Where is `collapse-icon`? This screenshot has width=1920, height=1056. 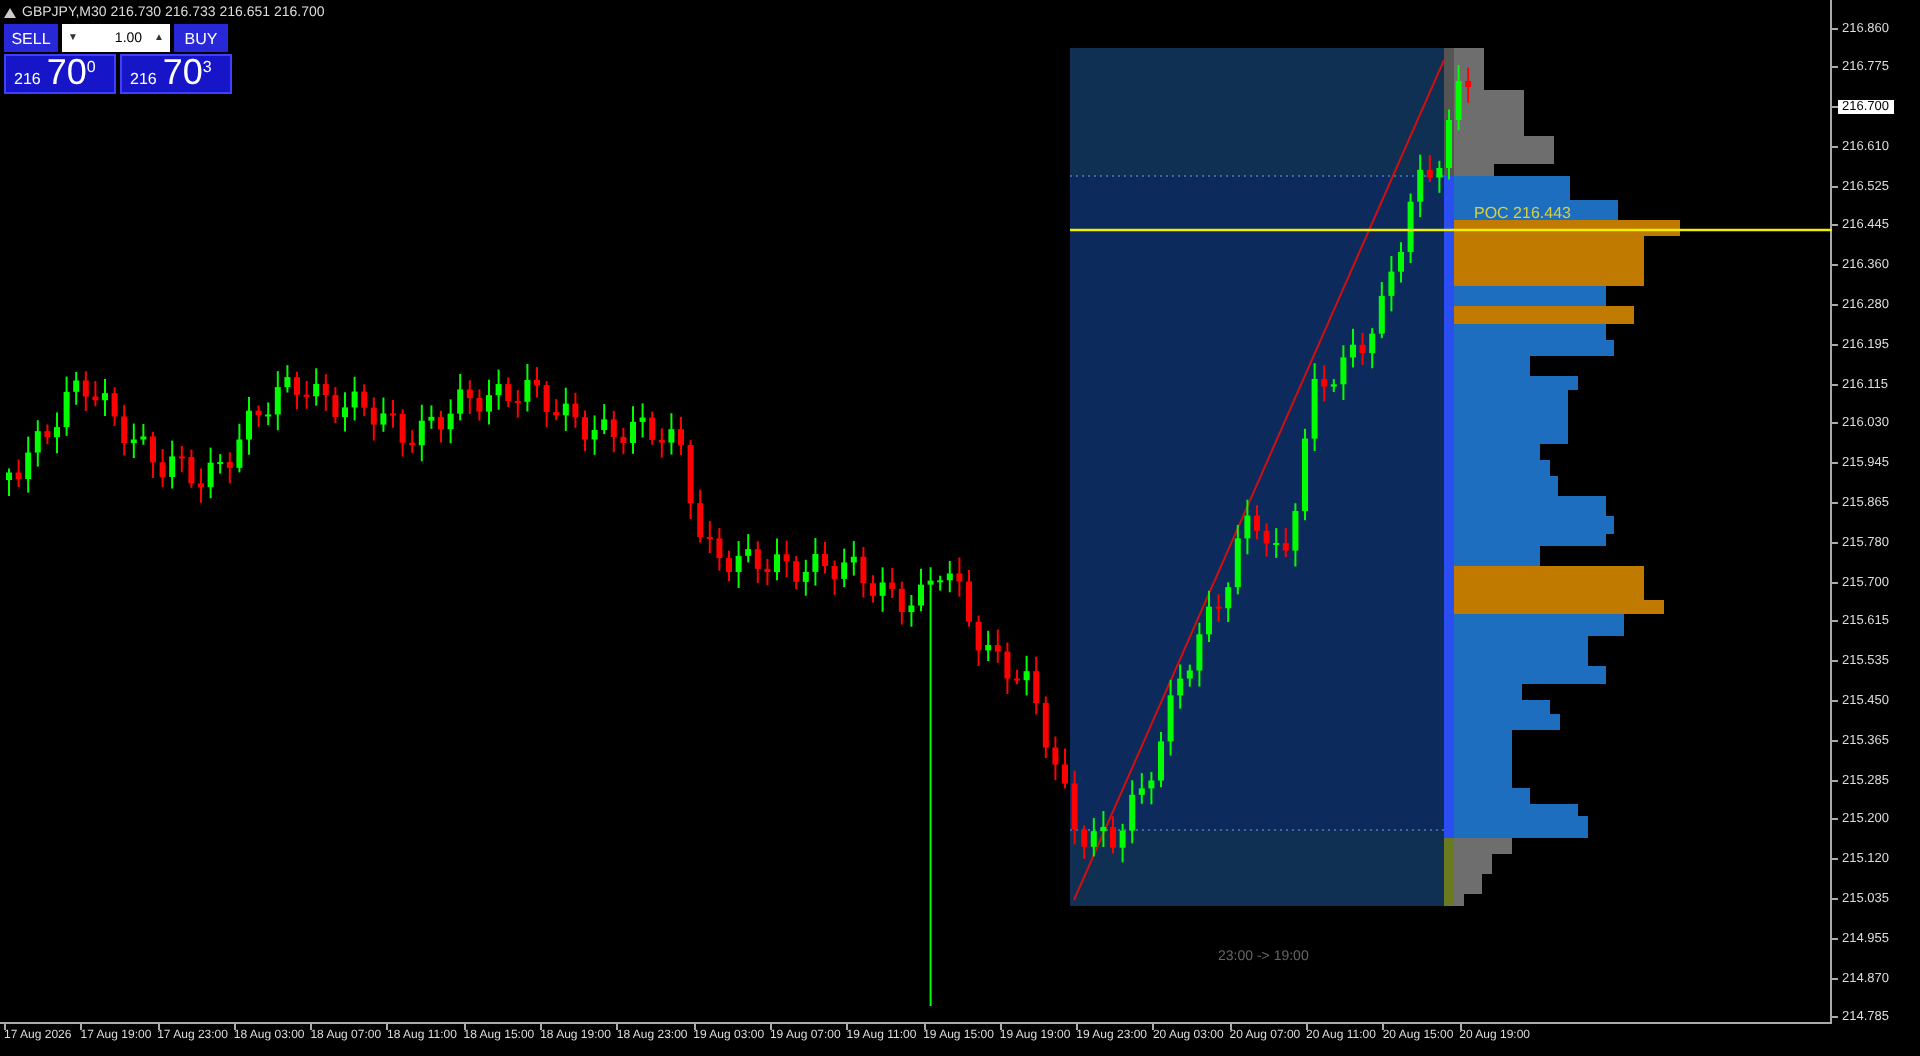
collapse-icon is located at coordinates (10, 12).